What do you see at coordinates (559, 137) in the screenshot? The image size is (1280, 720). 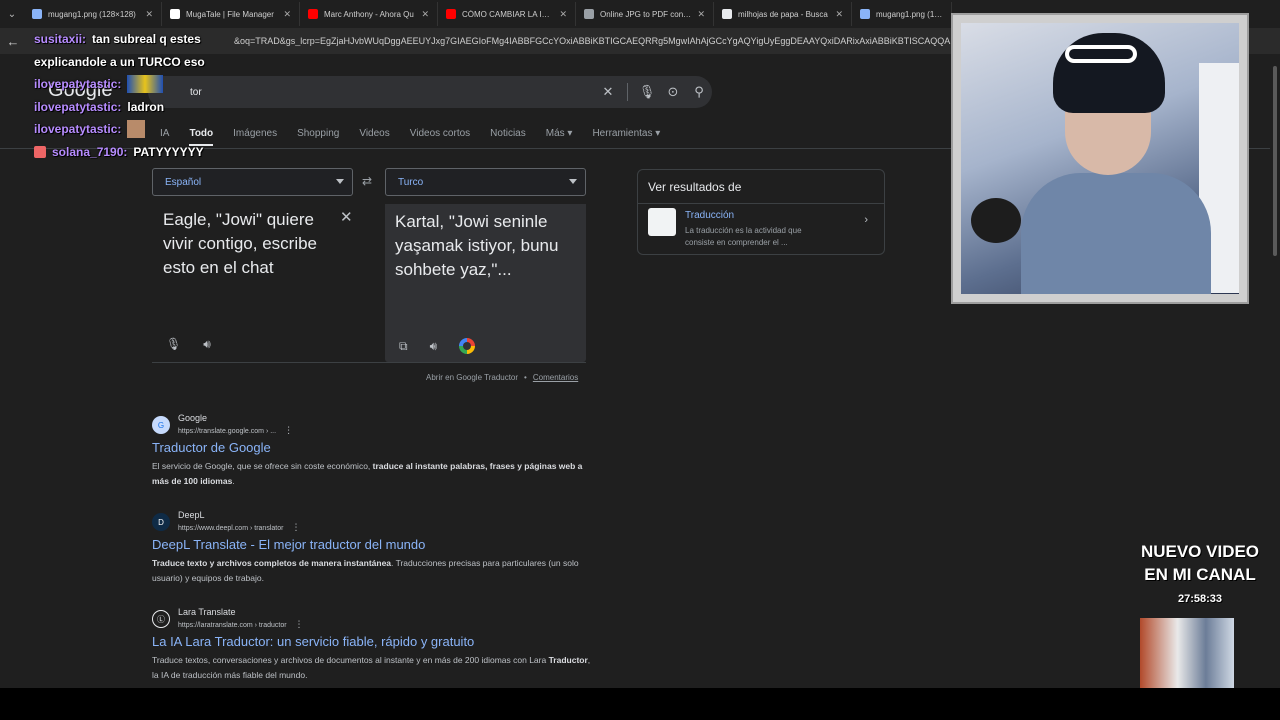 I see `tab-mas: Más ▾` at bounding box center [559, 137].